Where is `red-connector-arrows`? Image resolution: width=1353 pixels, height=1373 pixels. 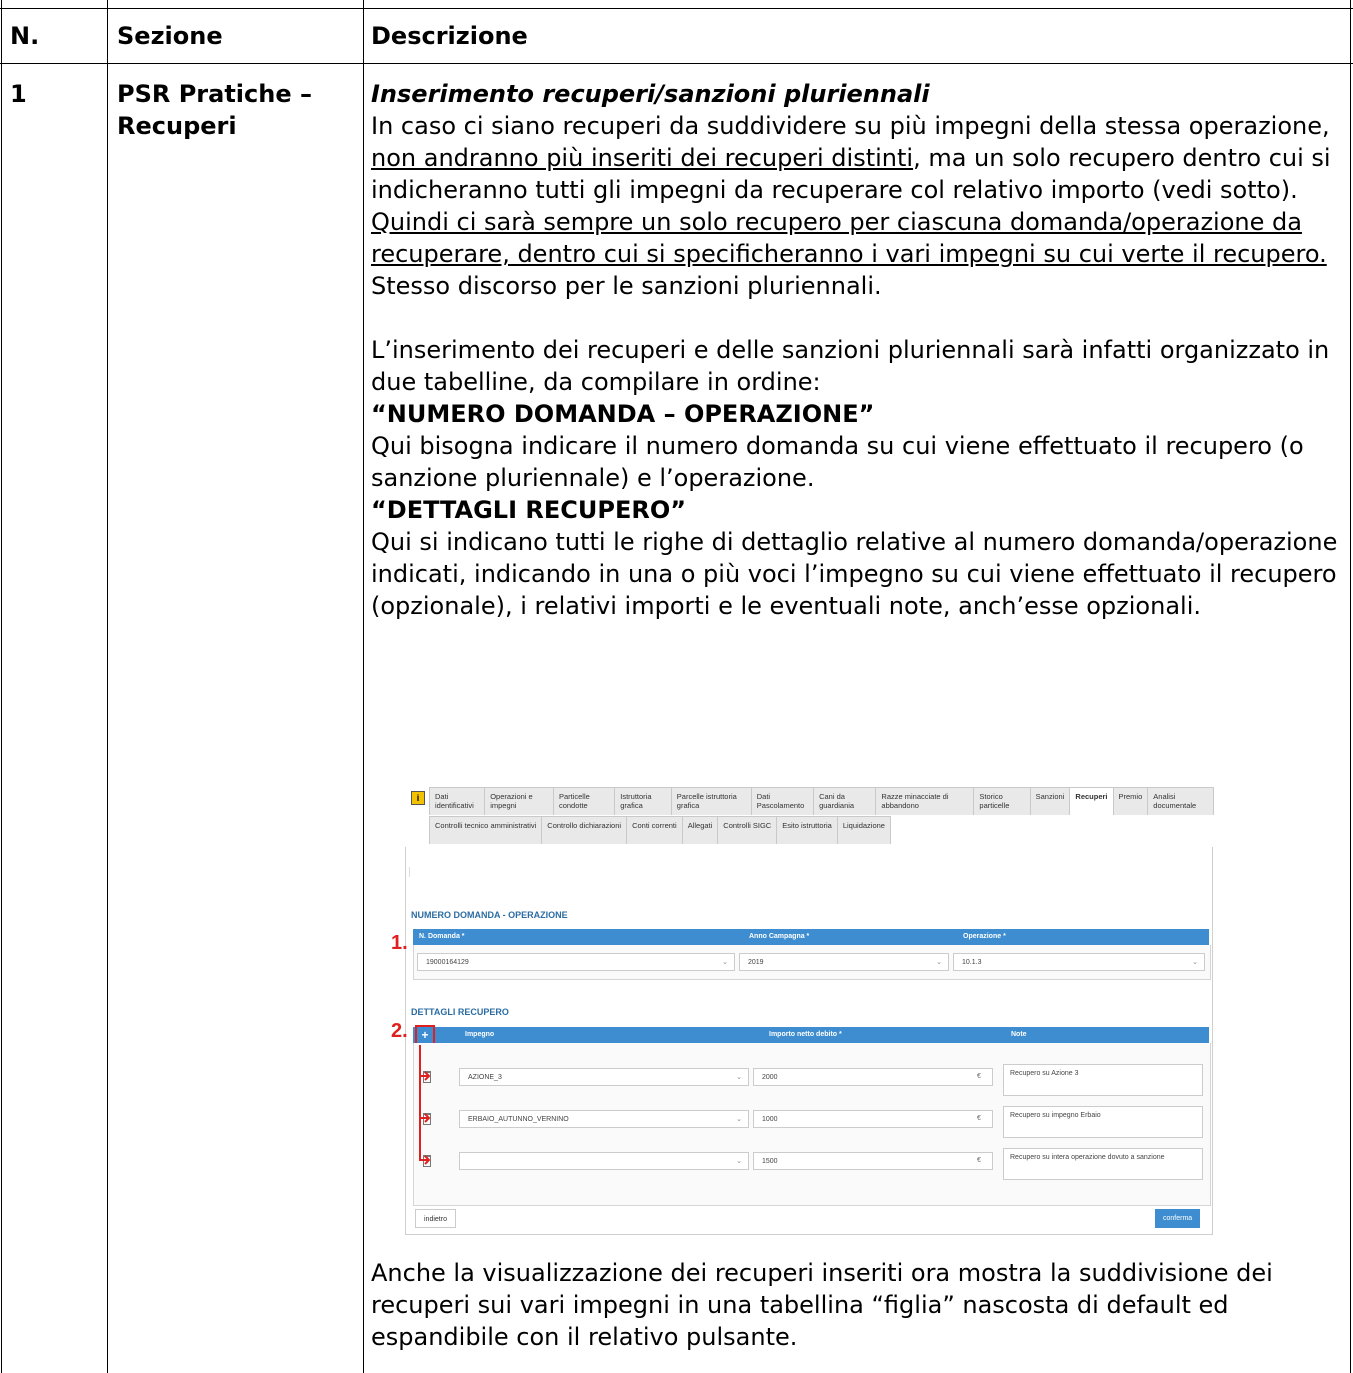 red-connector-arrows is located at coordinates (425, 1105).